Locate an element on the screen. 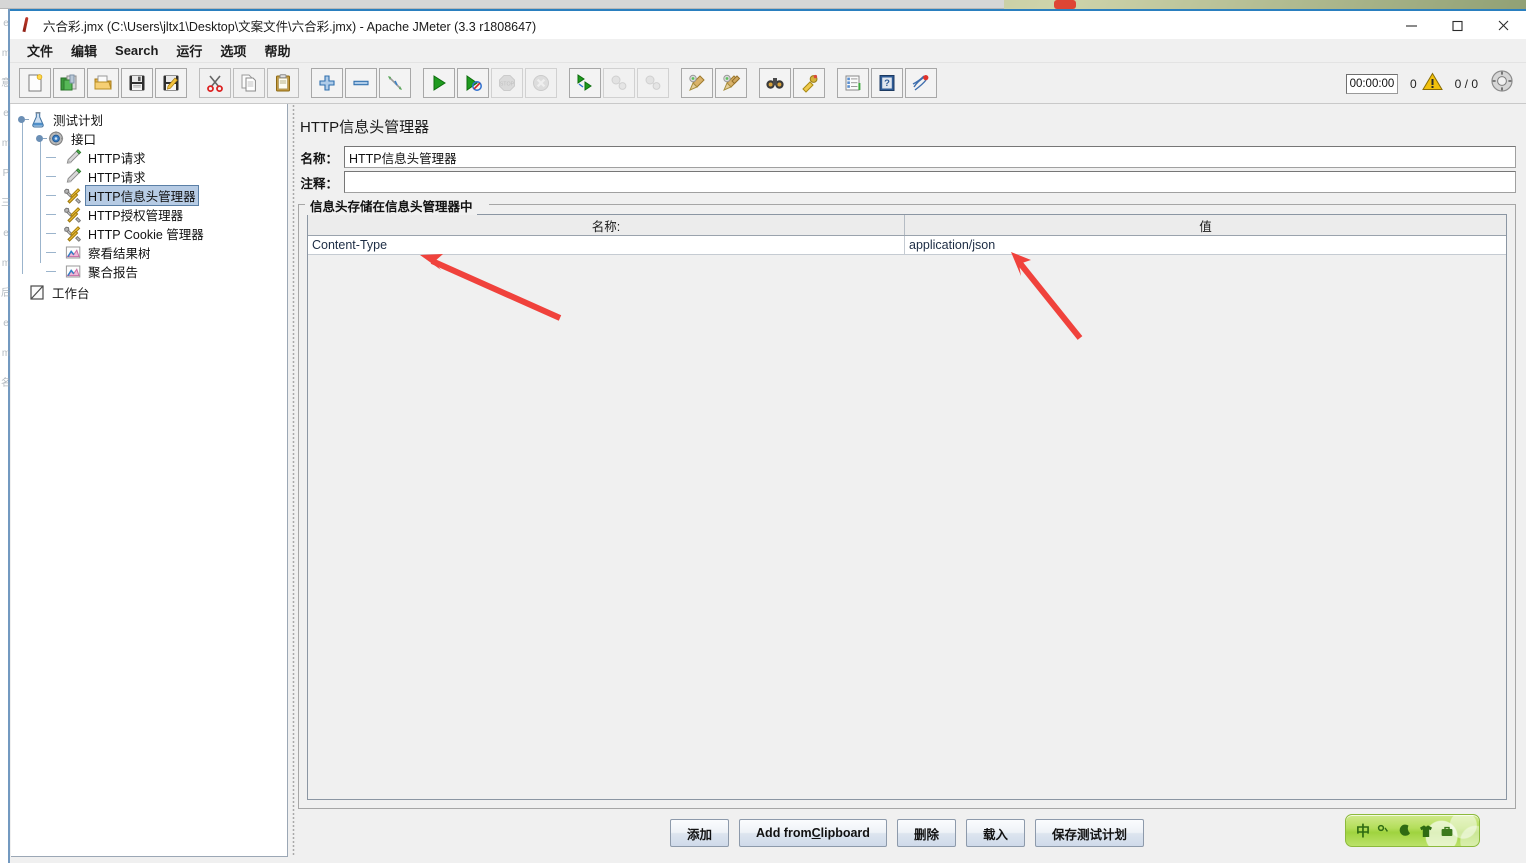 The image size is (1526, 863). background-app-icon is located at coordinates (1065, 4).